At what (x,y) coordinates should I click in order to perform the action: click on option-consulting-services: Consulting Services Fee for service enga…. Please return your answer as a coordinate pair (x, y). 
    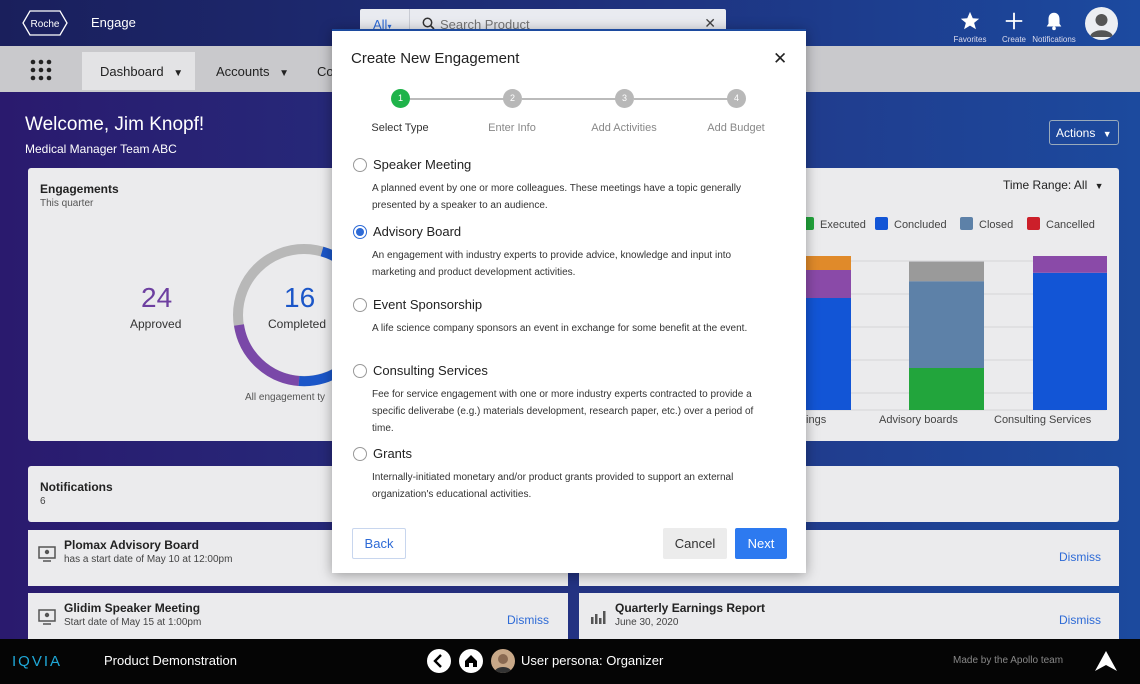
    Looking at the image, I should click on (568, 398).